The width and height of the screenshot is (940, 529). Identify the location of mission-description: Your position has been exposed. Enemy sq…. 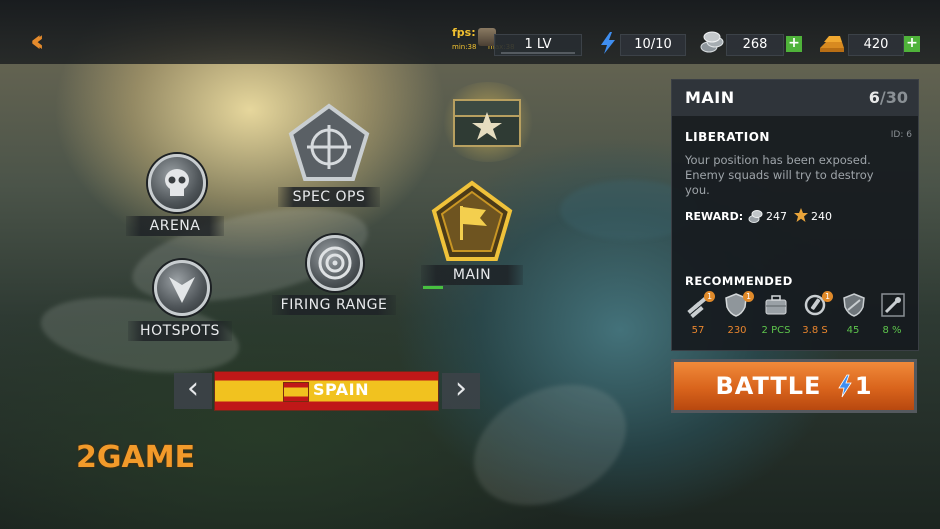
(779, 175).